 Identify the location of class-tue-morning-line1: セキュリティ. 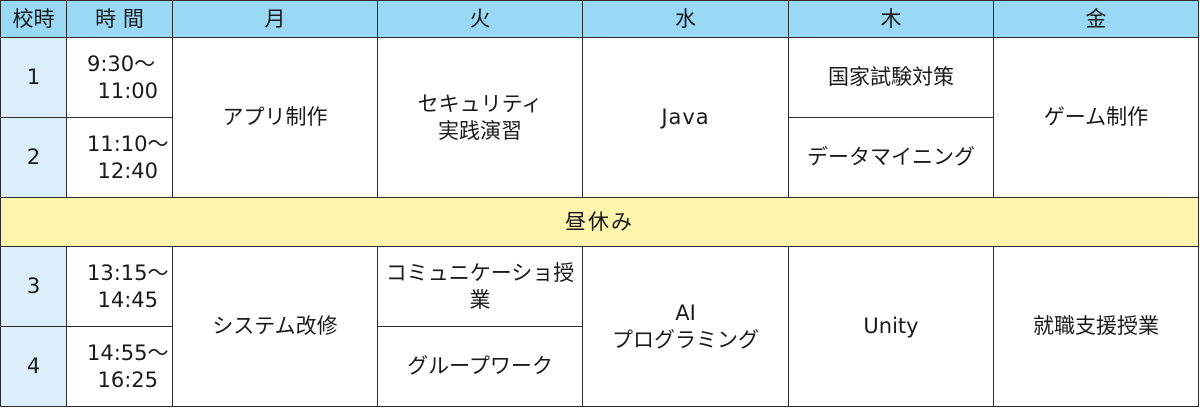
(480, 104).